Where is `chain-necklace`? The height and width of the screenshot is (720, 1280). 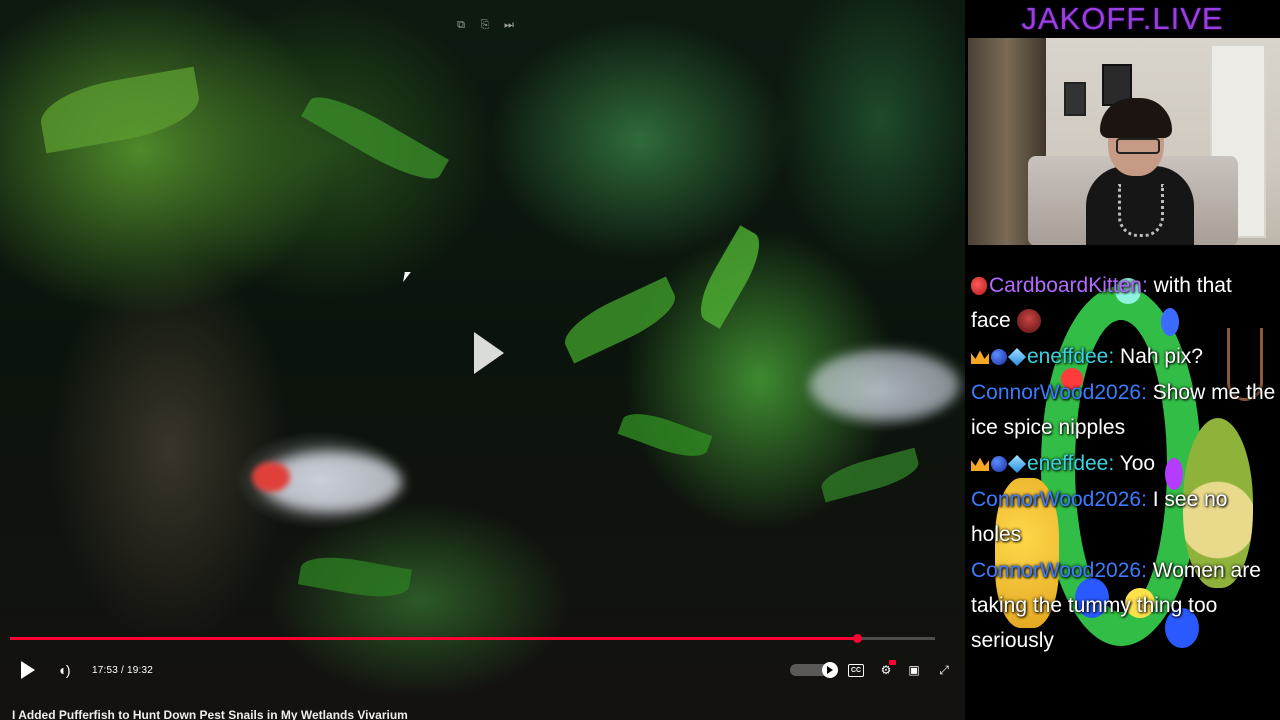
chain-necklace is located at coordinates (1141, 210).